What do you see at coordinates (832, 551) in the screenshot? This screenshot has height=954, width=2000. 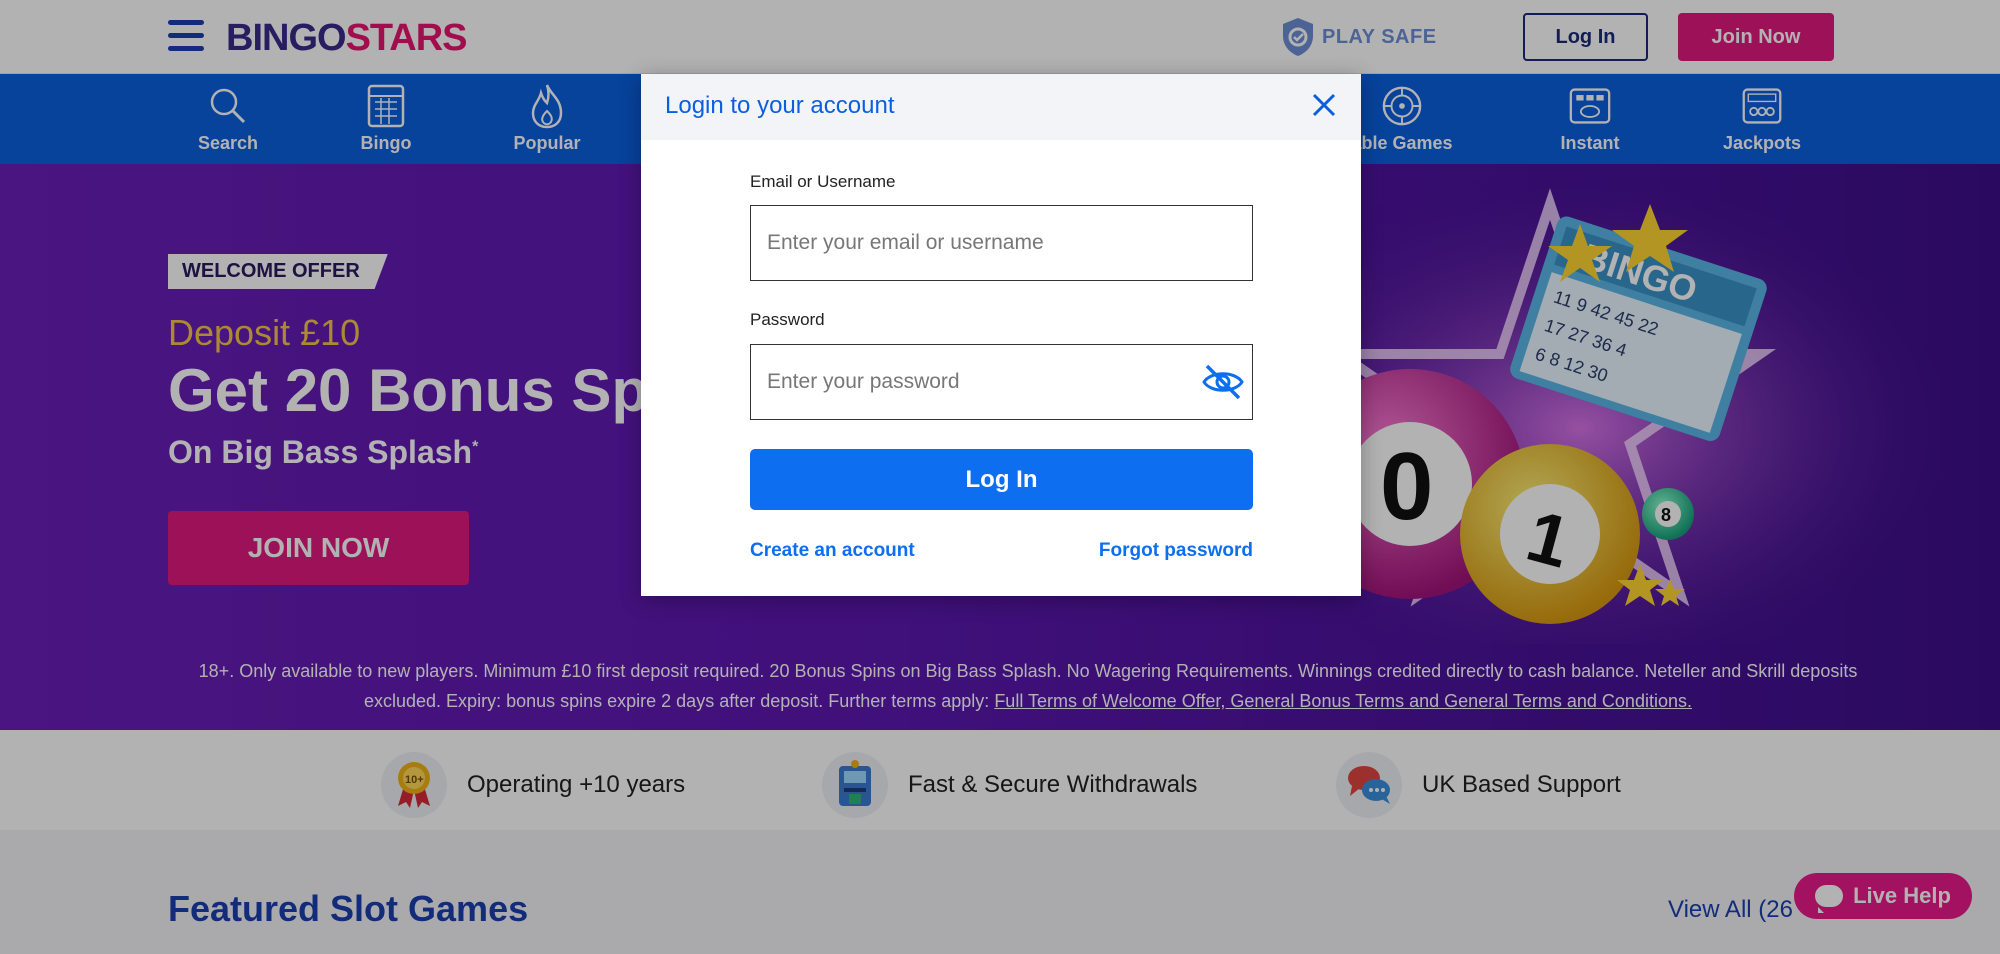 I see `create-account-link: Create an account` at bounding box center [832, 551].